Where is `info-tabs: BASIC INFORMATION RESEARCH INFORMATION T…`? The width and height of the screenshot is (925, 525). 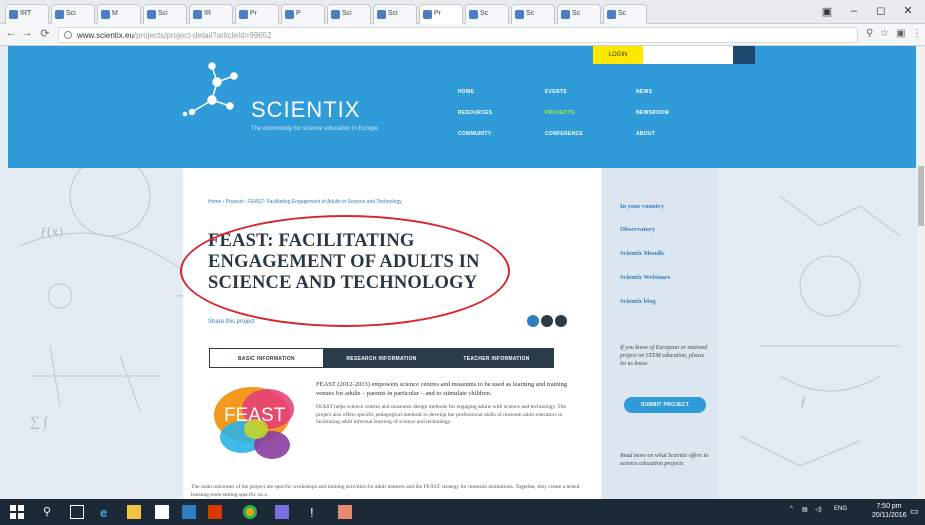
info-tabs: BASIC INFORMATION RESEARCH INFORMATION T… is located at coordinates (381, 358).